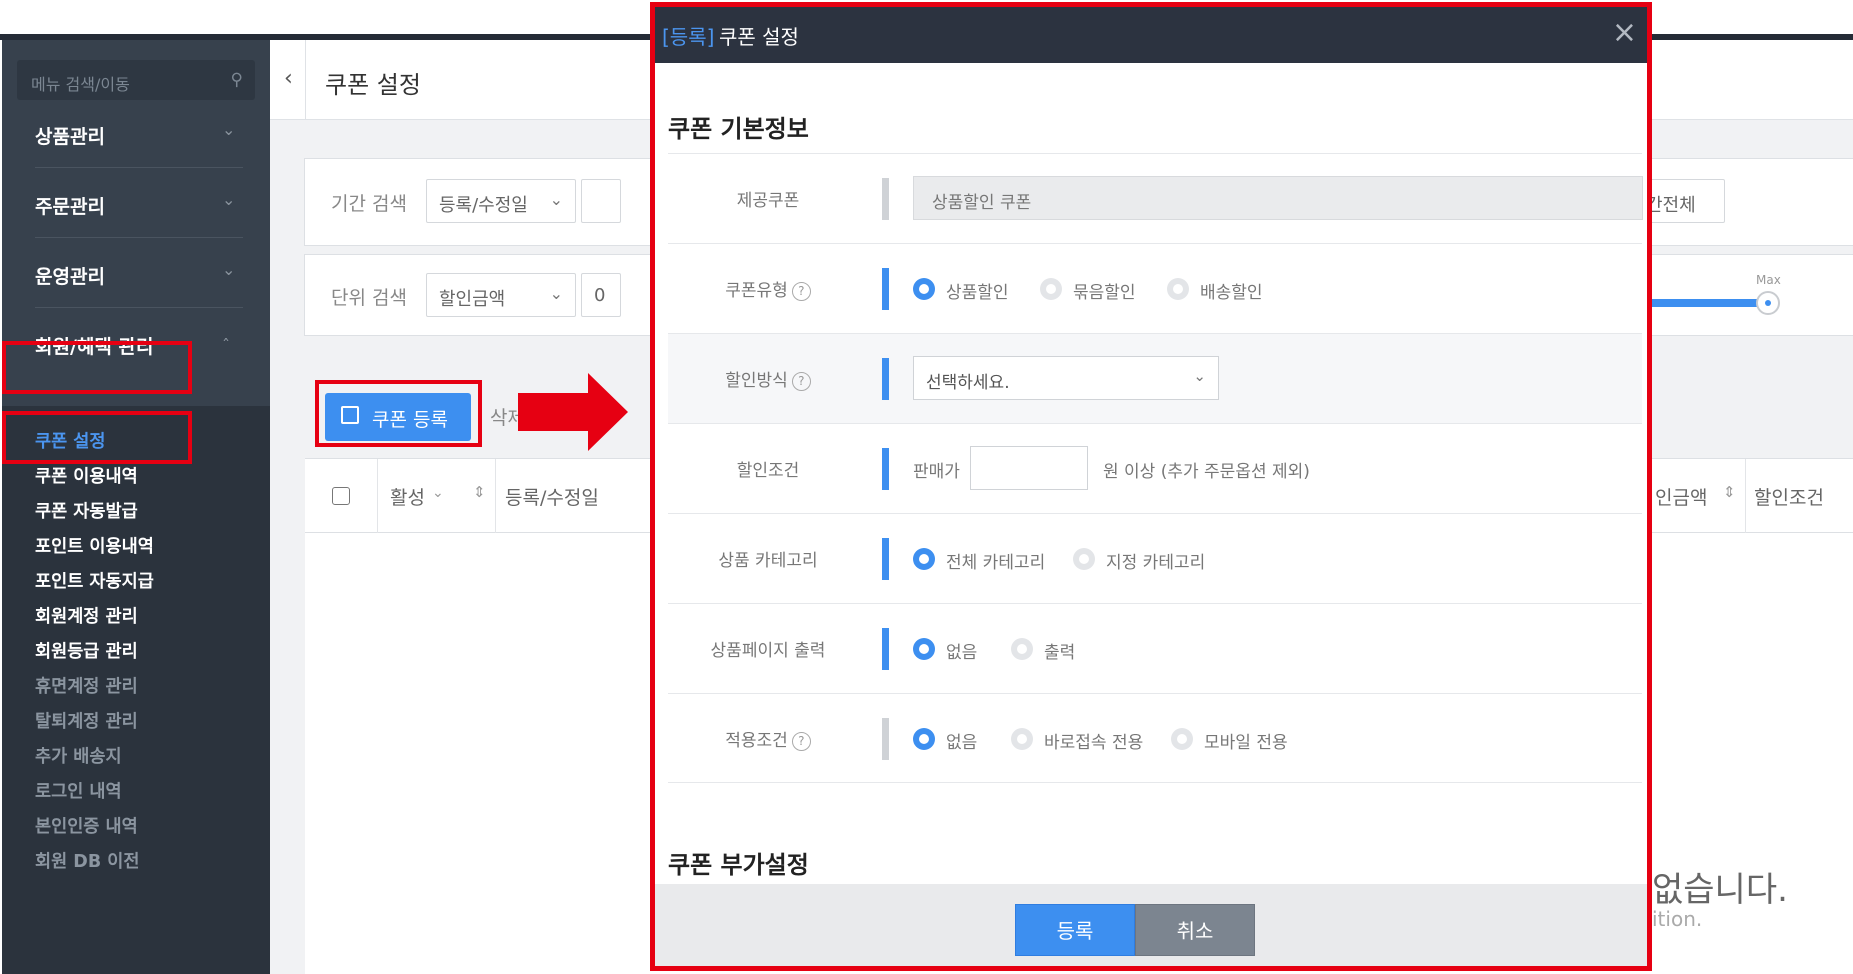  What do you see at coordinates (70, 277) in the screenshot?
I see `sidebar-category-label: 운영관리` at bounding box center [70, 277].